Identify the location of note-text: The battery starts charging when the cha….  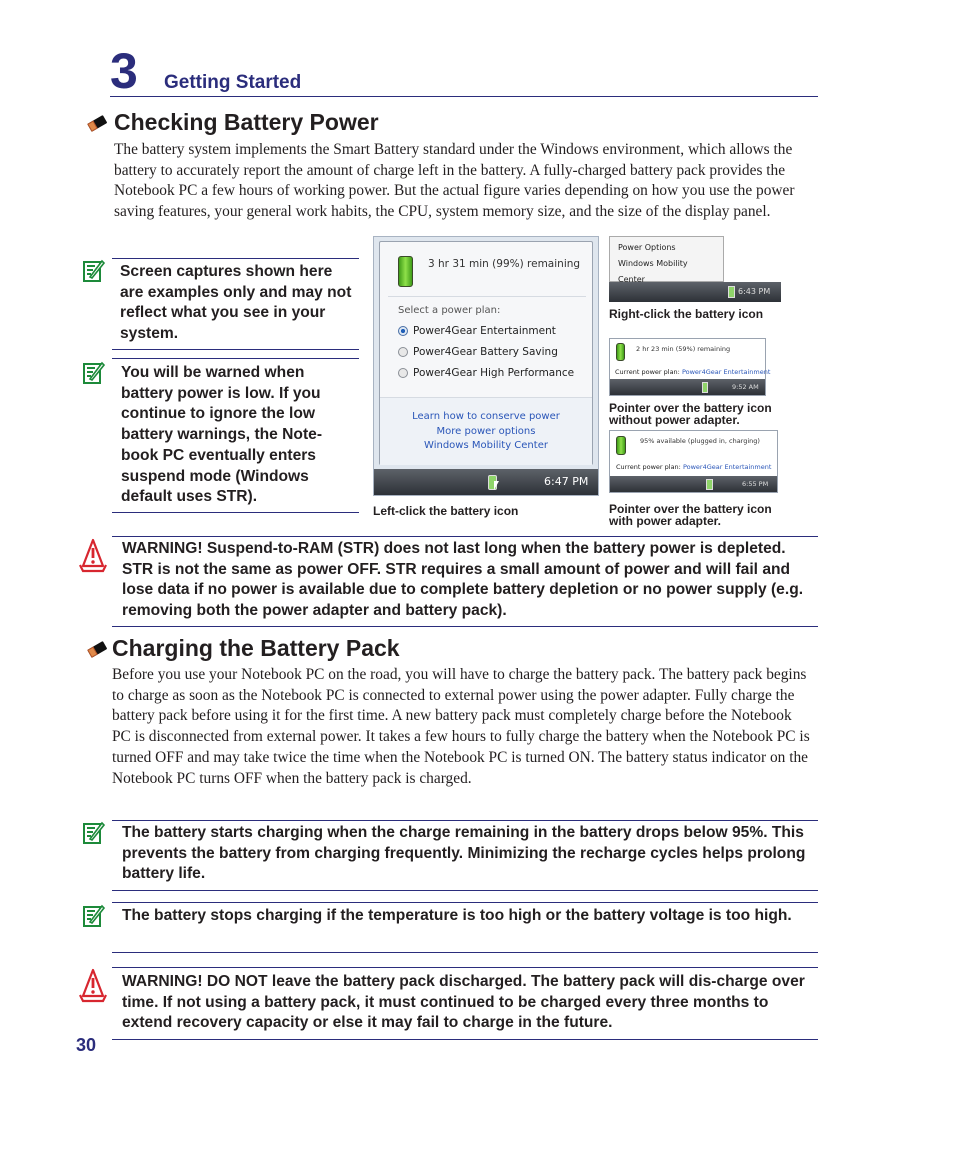
(464, 853).